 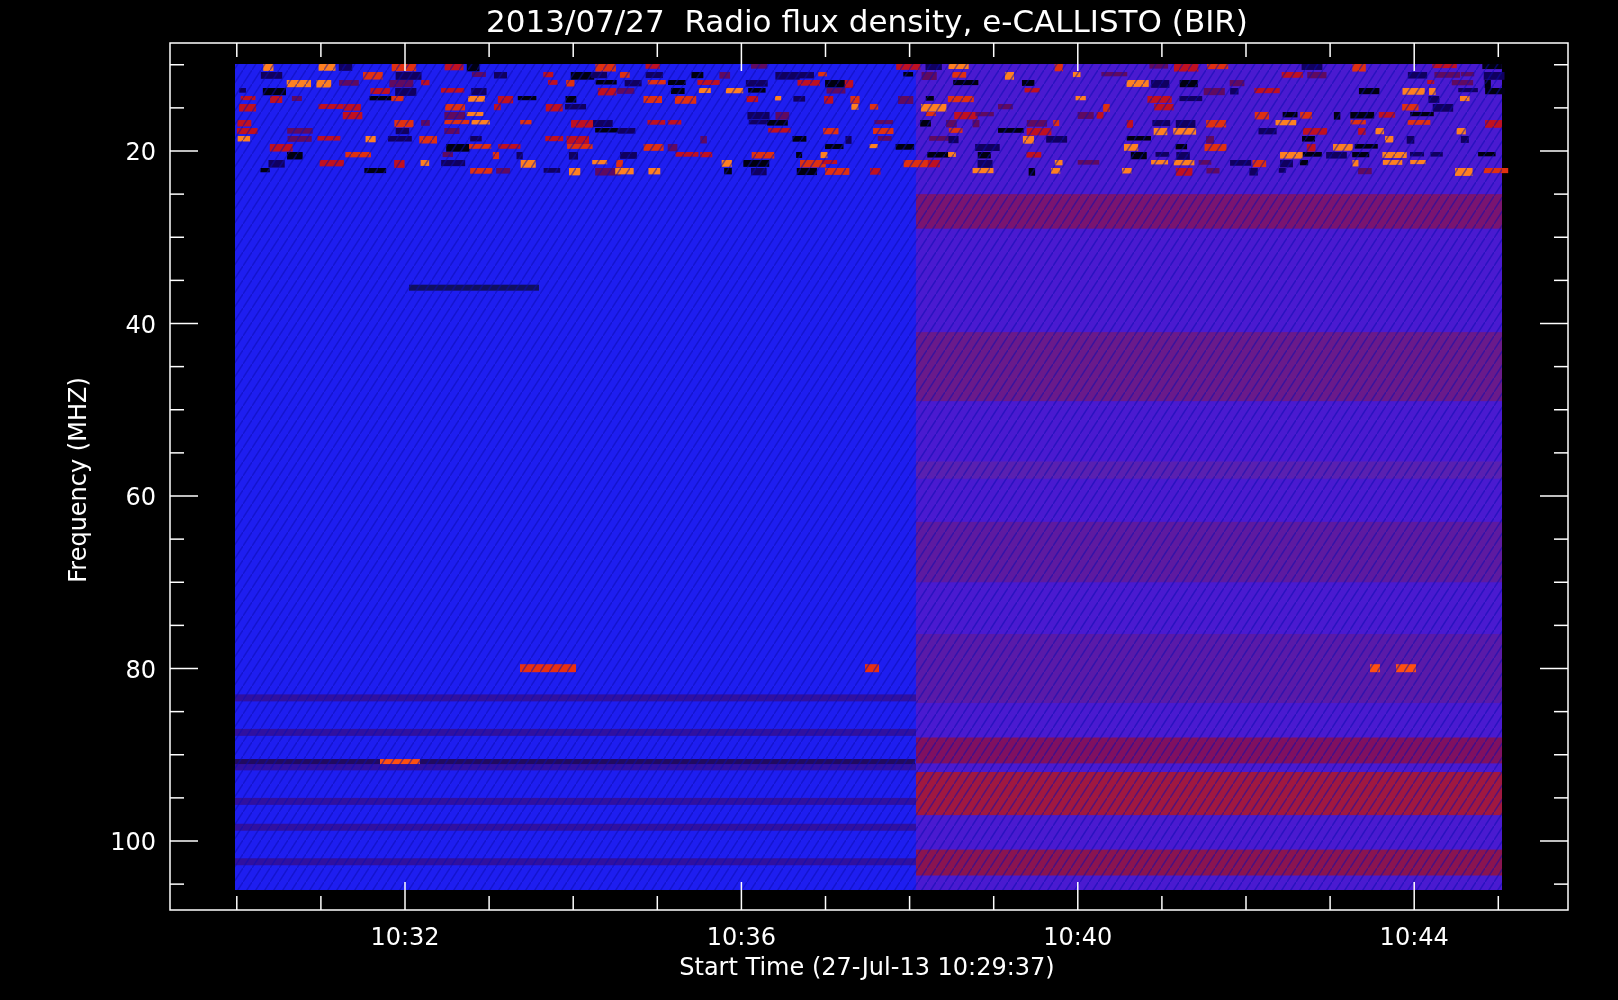 I want to click on chart-title: 2013/07/27 Radio flux density, e-CALLISTO (BIR), so click(x=867, y=21).